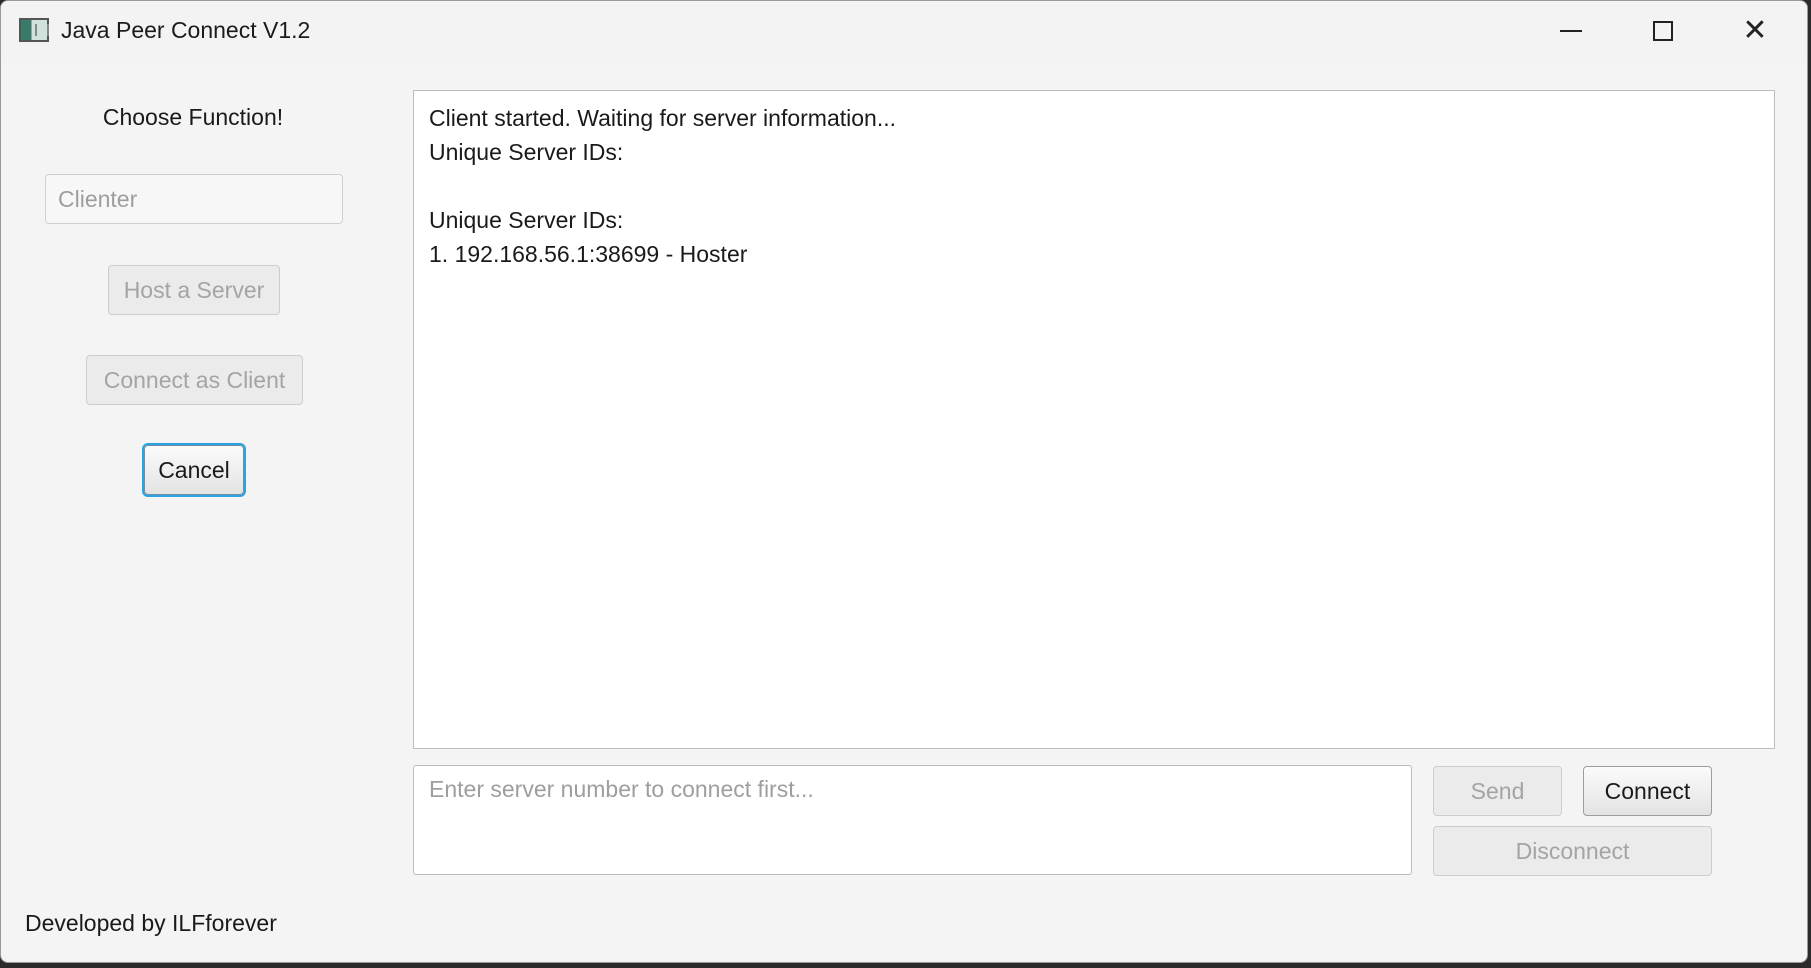 This screenshot has width=1811, height=968. Describe the element at coordinates (912, 820) in the screenshot. I see `message-input` at that location.